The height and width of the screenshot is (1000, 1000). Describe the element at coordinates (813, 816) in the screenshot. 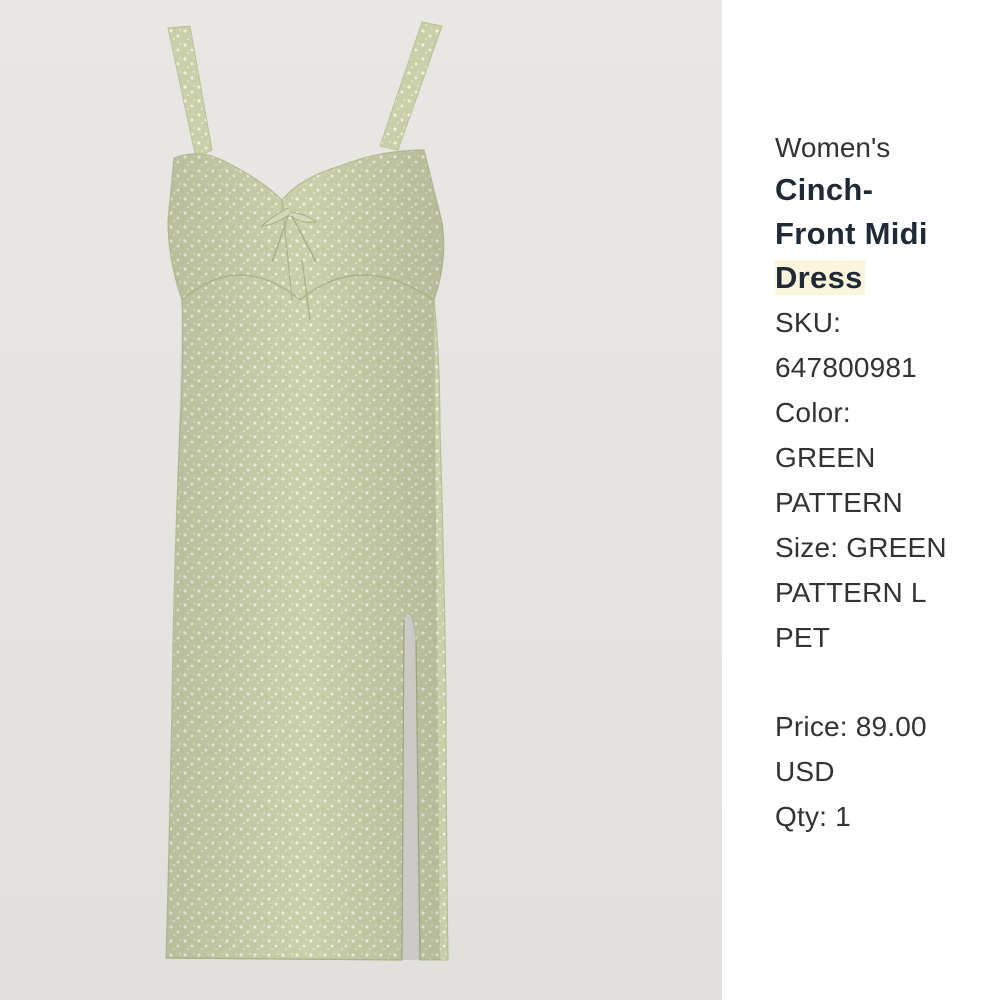

I see `quantity: Qty: 1` at that location.